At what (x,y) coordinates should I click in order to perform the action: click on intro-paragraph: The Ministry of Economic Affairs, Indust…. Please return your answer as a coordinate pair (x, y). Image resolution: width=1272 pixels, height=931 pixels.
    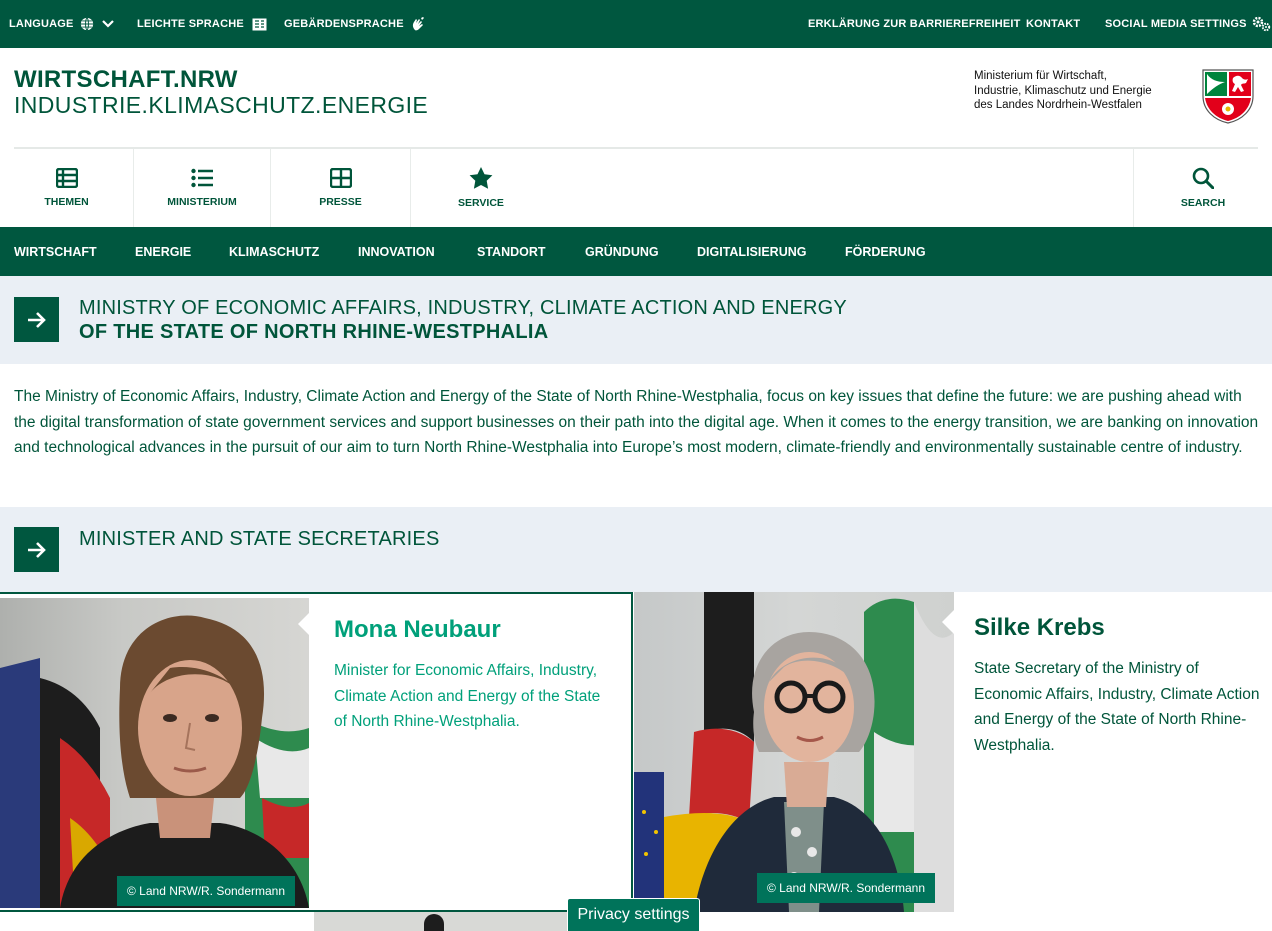
    Looking at the image, I should click on (636, 422).